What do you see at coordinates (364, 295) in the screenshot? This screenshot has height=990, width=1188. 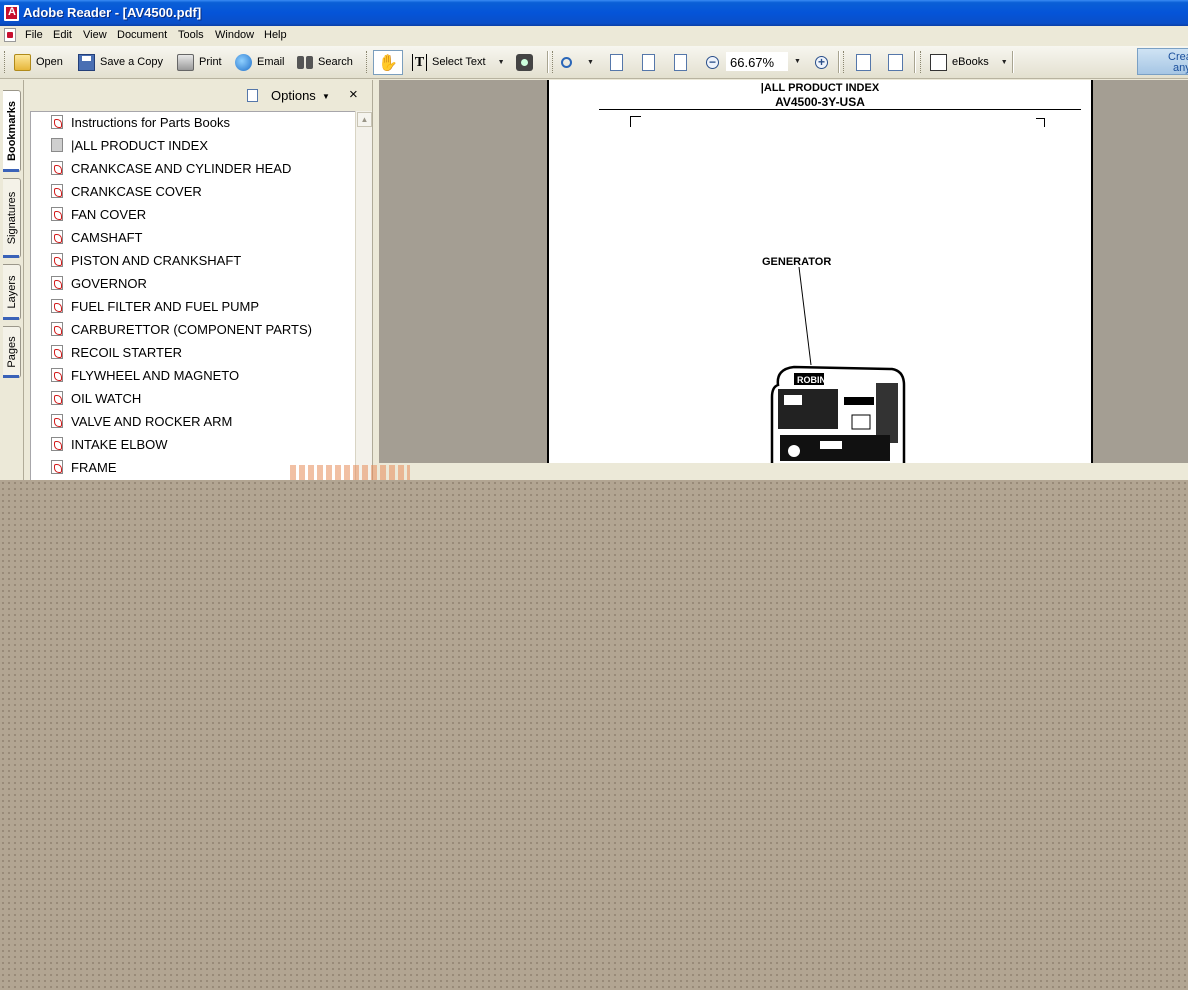 I see `bookmark-scrollbar: ▲` at bounding box center [364, 295].